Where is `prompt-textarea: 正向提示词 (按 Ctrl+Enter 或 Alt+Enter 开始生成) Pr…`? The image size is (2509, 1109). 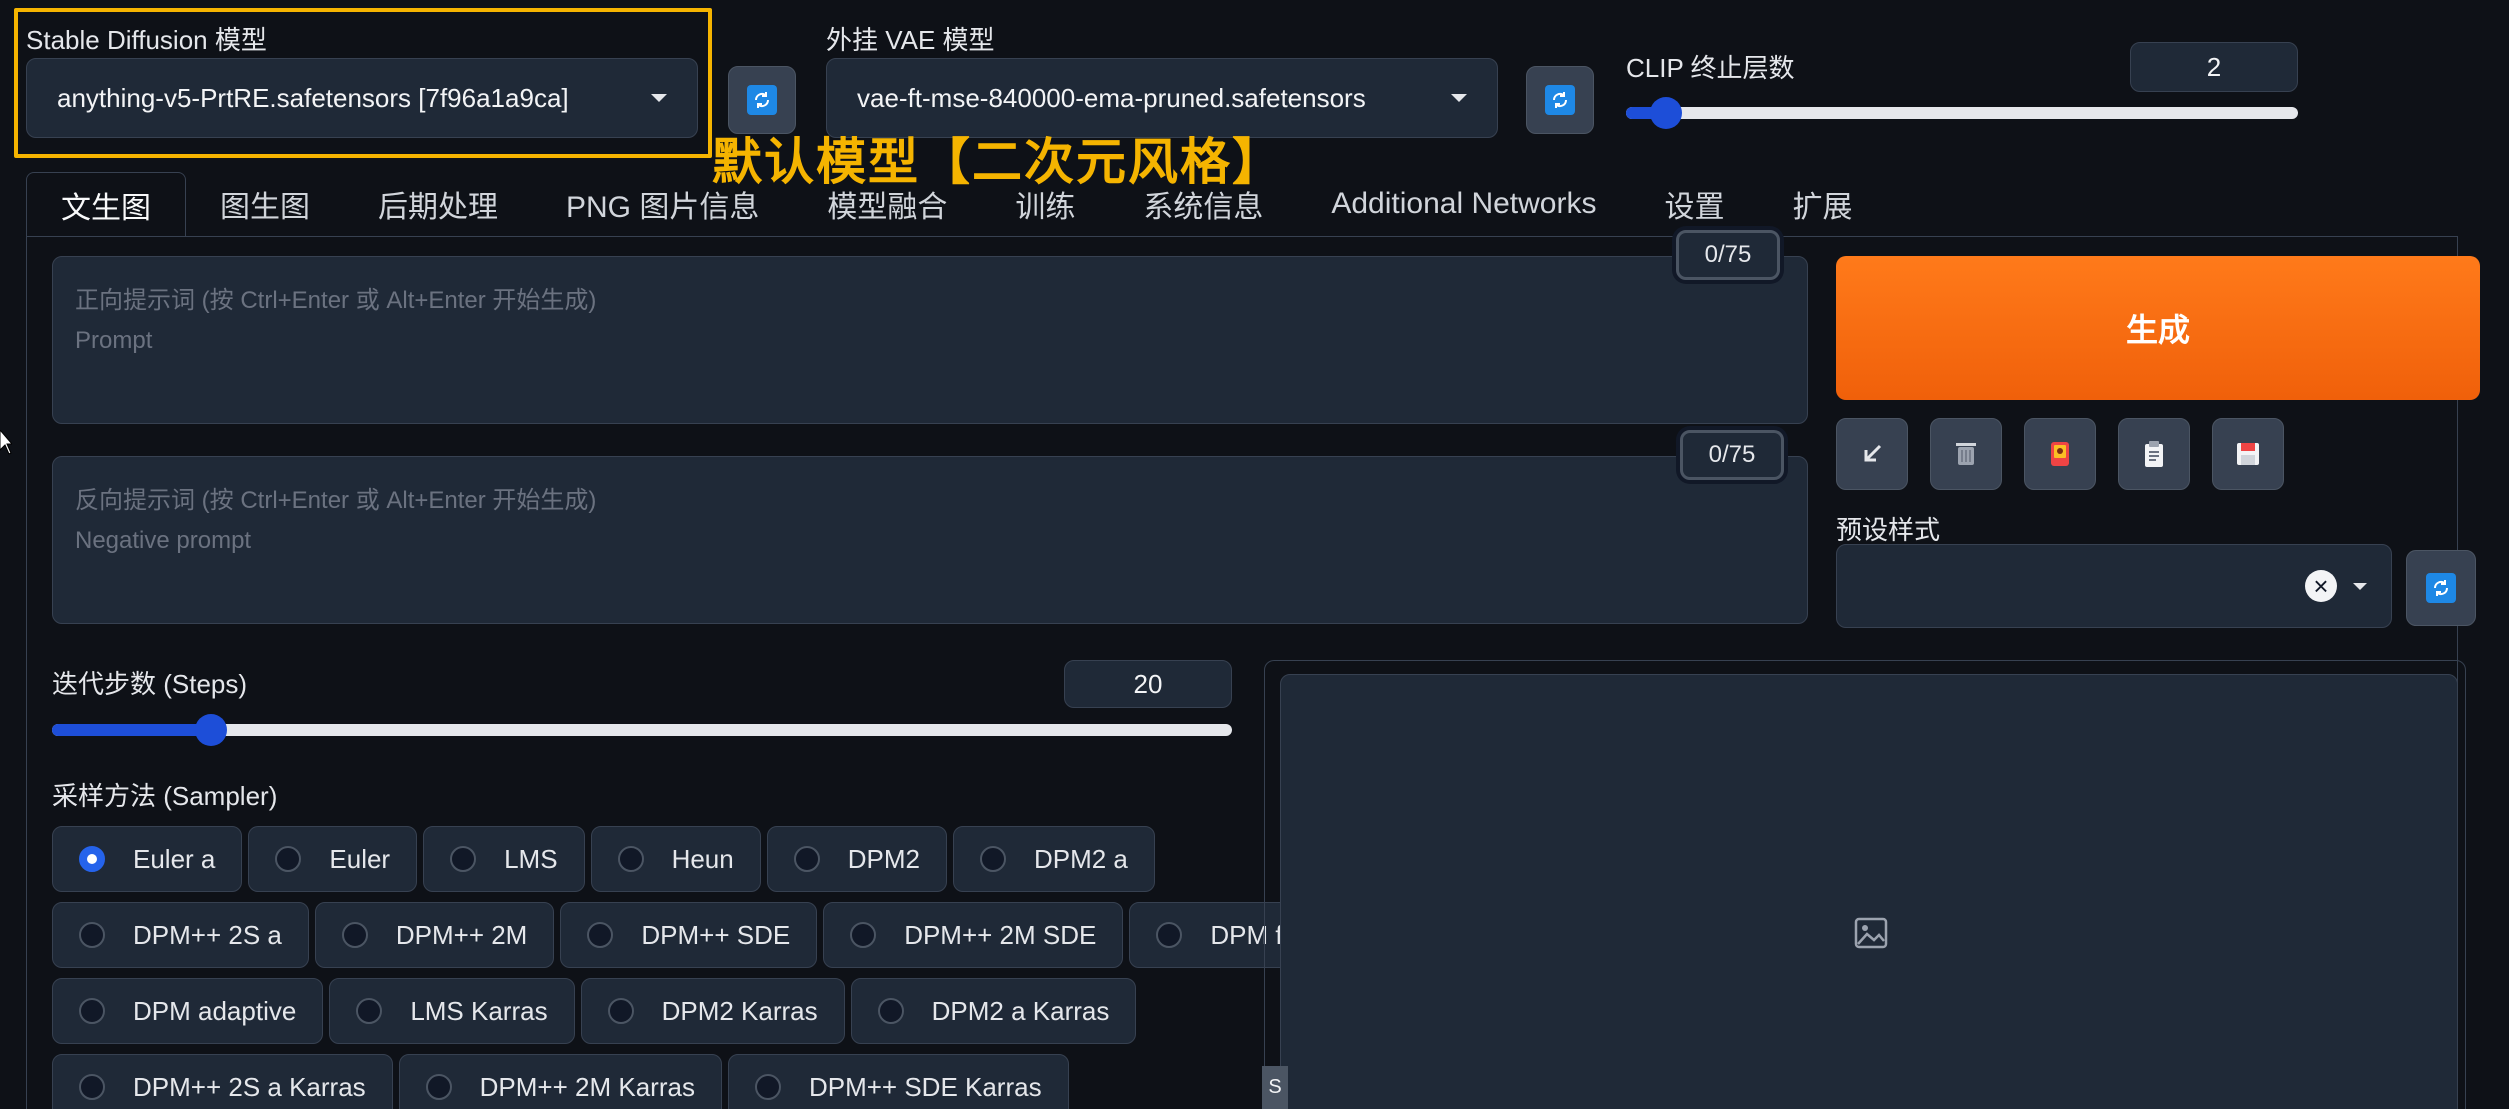 prompt-textarea: 正向提示词 (按 Ctrl+Enter 或 Alt+Enter 开始生成) Pr… is located at coordinates (930, 340).